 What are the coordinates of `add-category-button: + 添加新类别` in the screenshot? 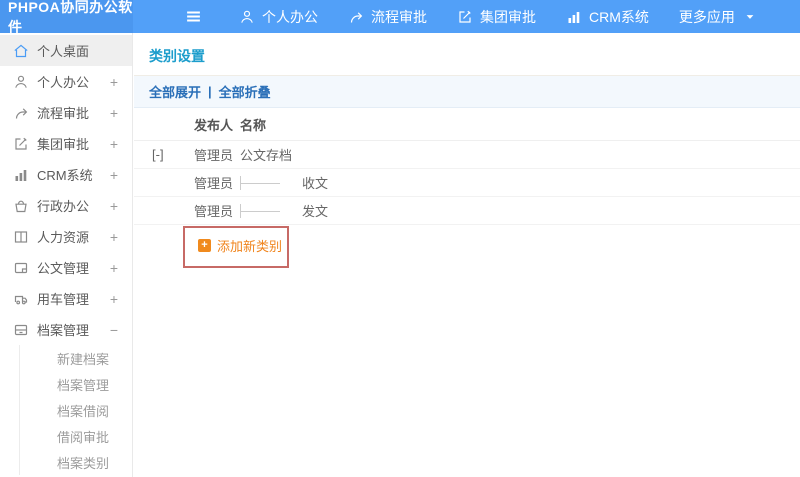 It's located at (240, 245).